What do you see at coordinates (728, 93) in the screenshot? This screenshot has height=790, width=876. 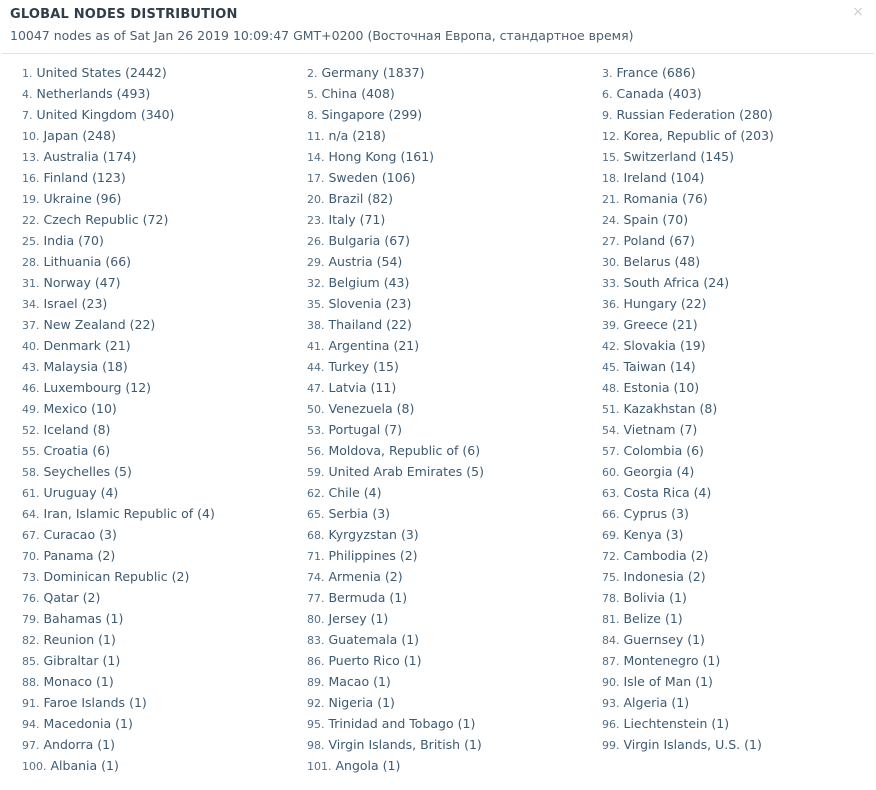 I see `list-item: 6. Canada (403)` at bounding box center [728, 93].